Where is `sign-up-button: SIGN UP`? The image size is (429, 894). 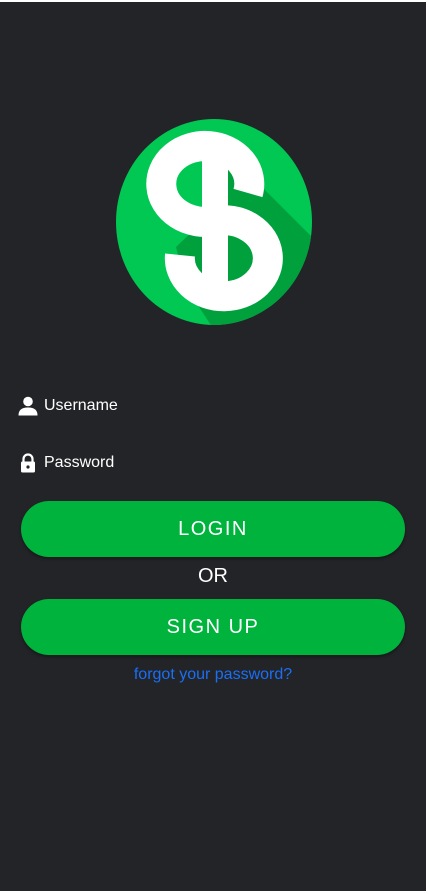
sign-up-button: SIGN UP is located at coordinates (213, 627).